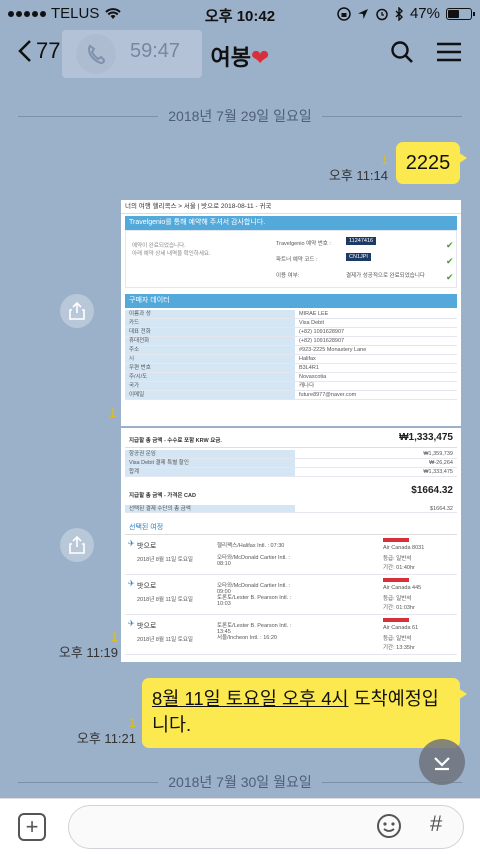  What do you see at coordinates (297, 260) in the screenshot?
I see `airline-code-label: 파트너 예약 코드 :` at bounding box center [297, 260].